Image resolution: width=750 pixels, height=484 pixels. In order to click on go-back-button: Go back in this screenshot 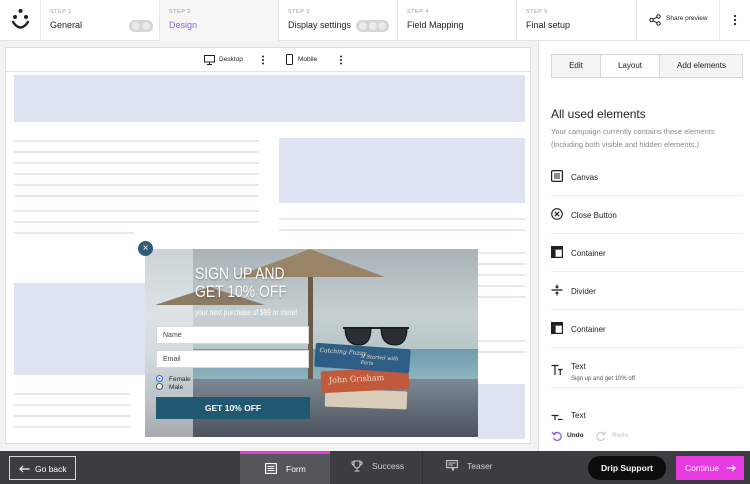, I will do `click(42, 468)`.